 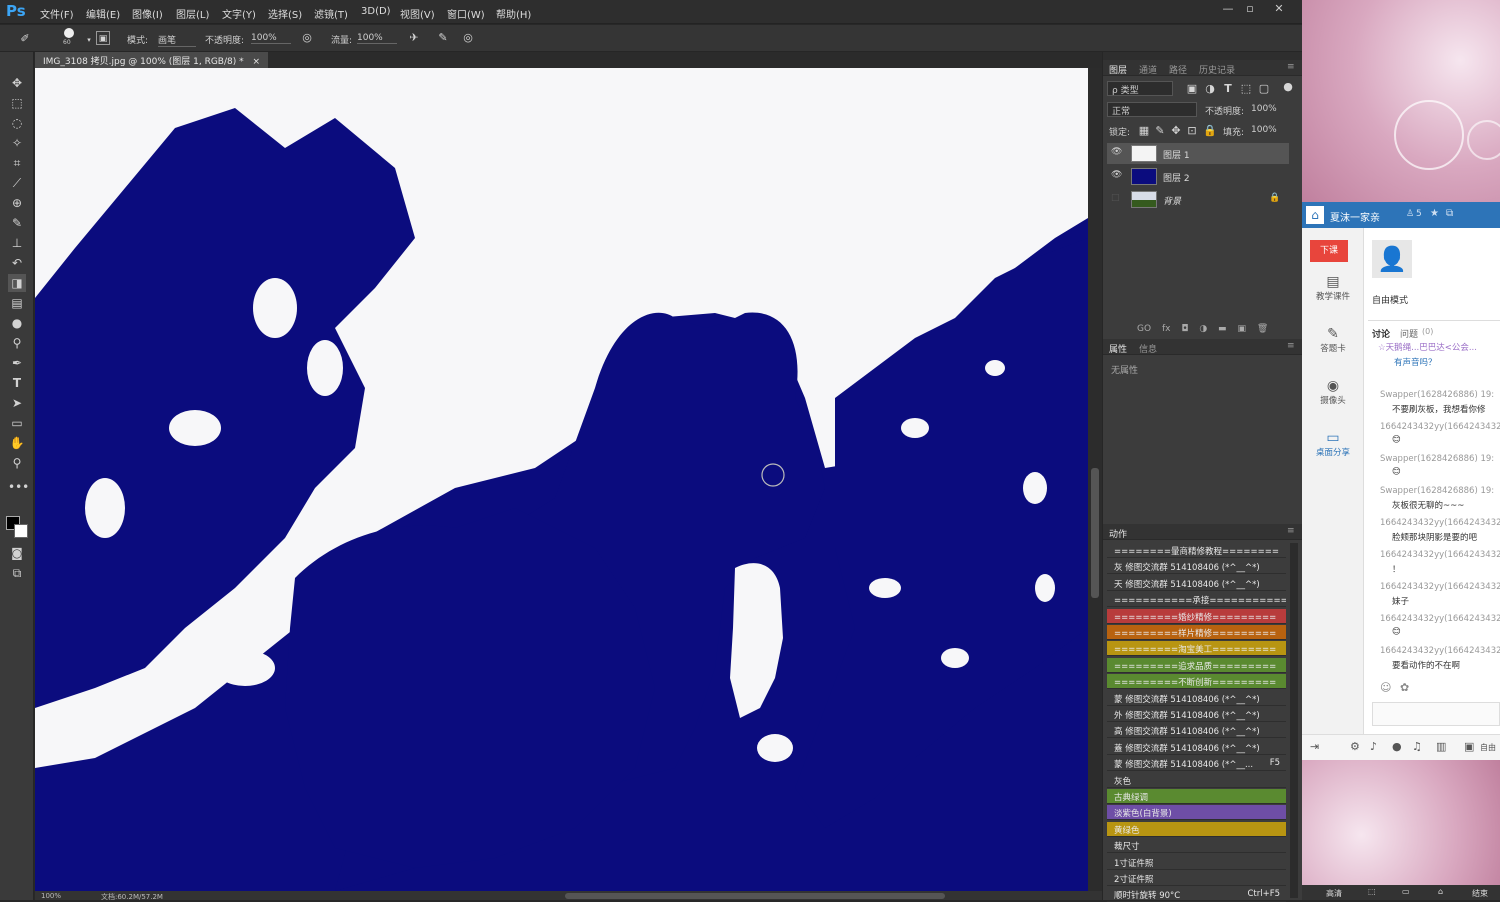 I want to click on action-item: =========样片精修=========, so click(x=1196, y=632).